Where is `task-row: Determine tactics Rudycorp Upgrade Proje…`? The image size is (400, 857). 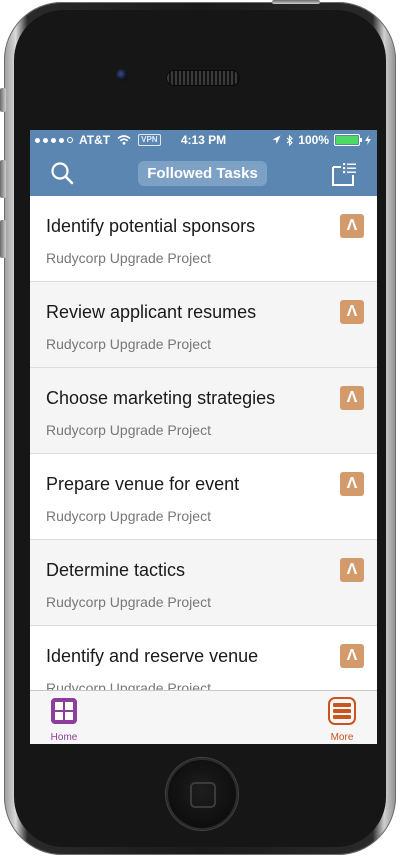
task-row: Determine tactics Rudycorp Upgrade Proje… is located at coordinates (203, 583).